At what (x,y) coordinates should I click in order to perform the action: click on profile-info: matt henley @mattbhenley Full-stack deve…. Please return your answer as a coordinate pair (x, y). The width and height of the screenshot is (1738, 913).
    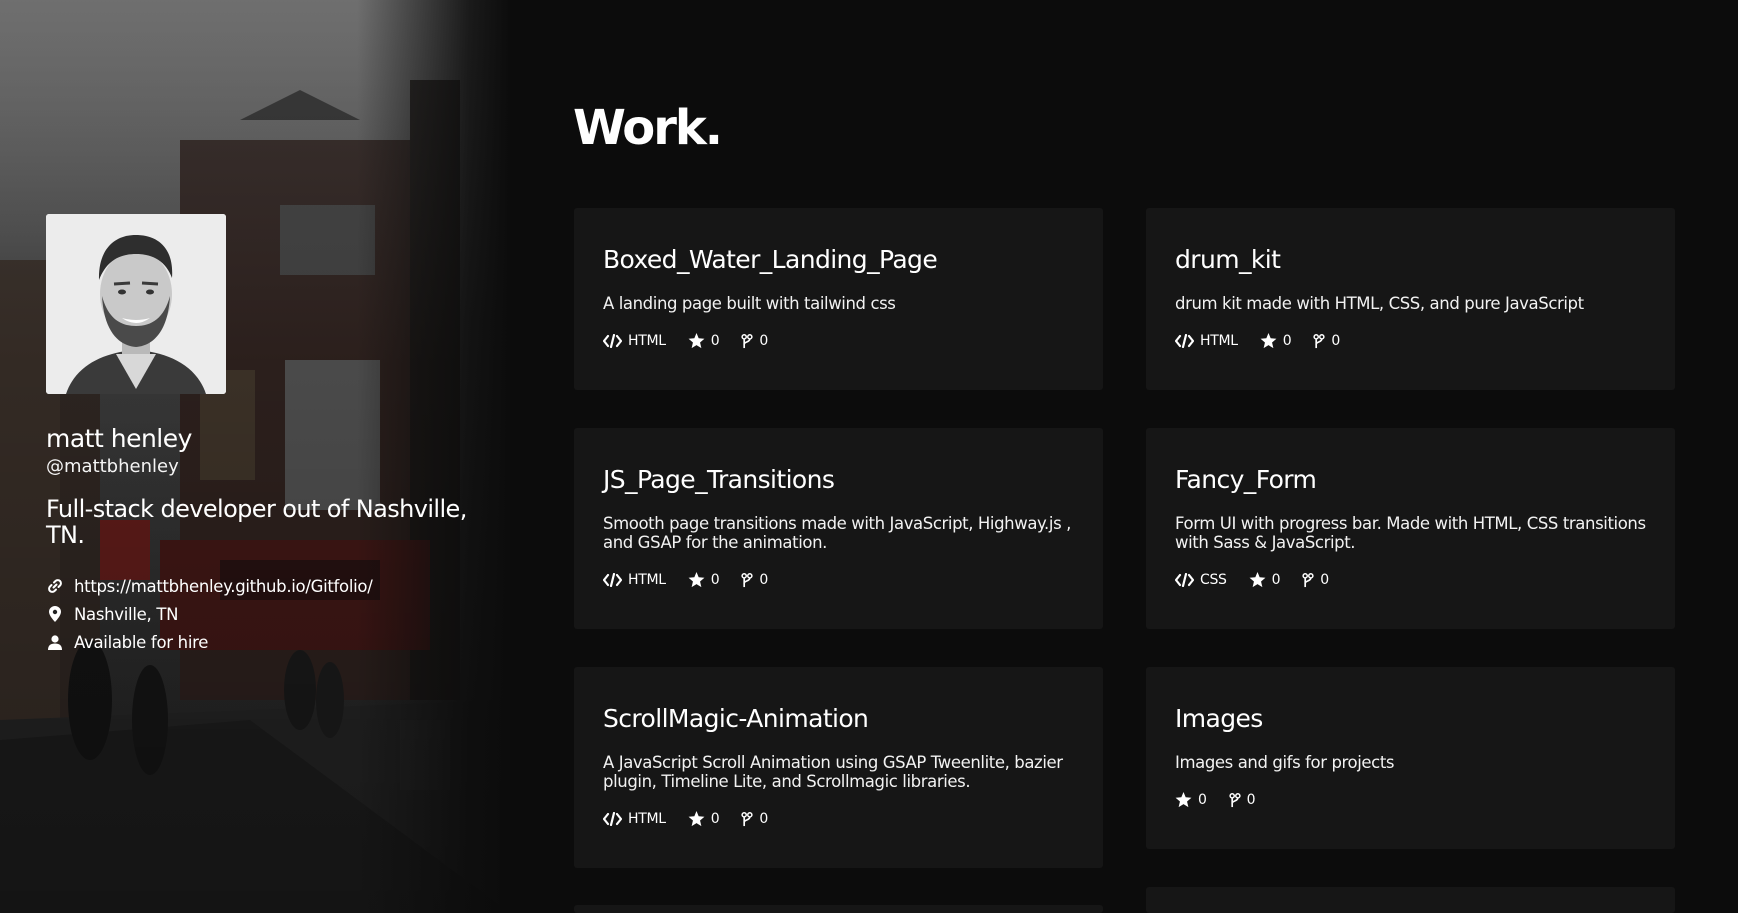
    Looking at the image, I should click on (266, 540).